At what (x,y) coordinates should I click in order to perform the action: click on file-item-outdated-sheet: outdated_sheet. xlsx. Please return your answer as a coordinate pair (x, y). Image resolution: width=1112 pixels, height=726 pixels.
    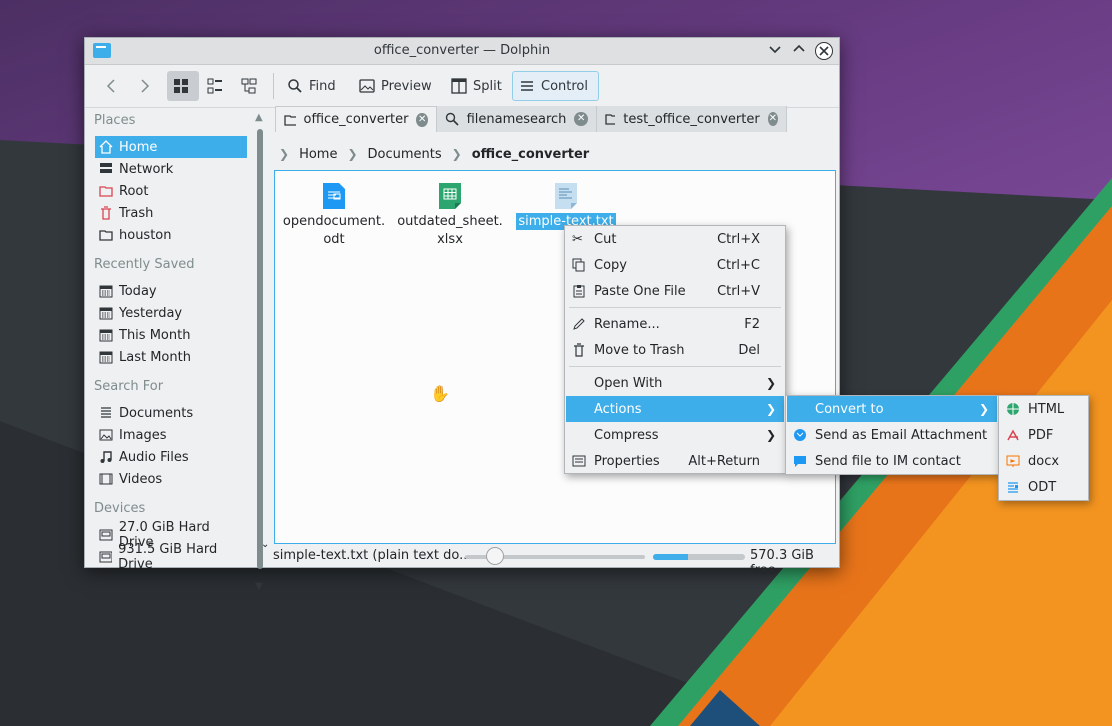
    Looking at the image, I should click on (450, 216).